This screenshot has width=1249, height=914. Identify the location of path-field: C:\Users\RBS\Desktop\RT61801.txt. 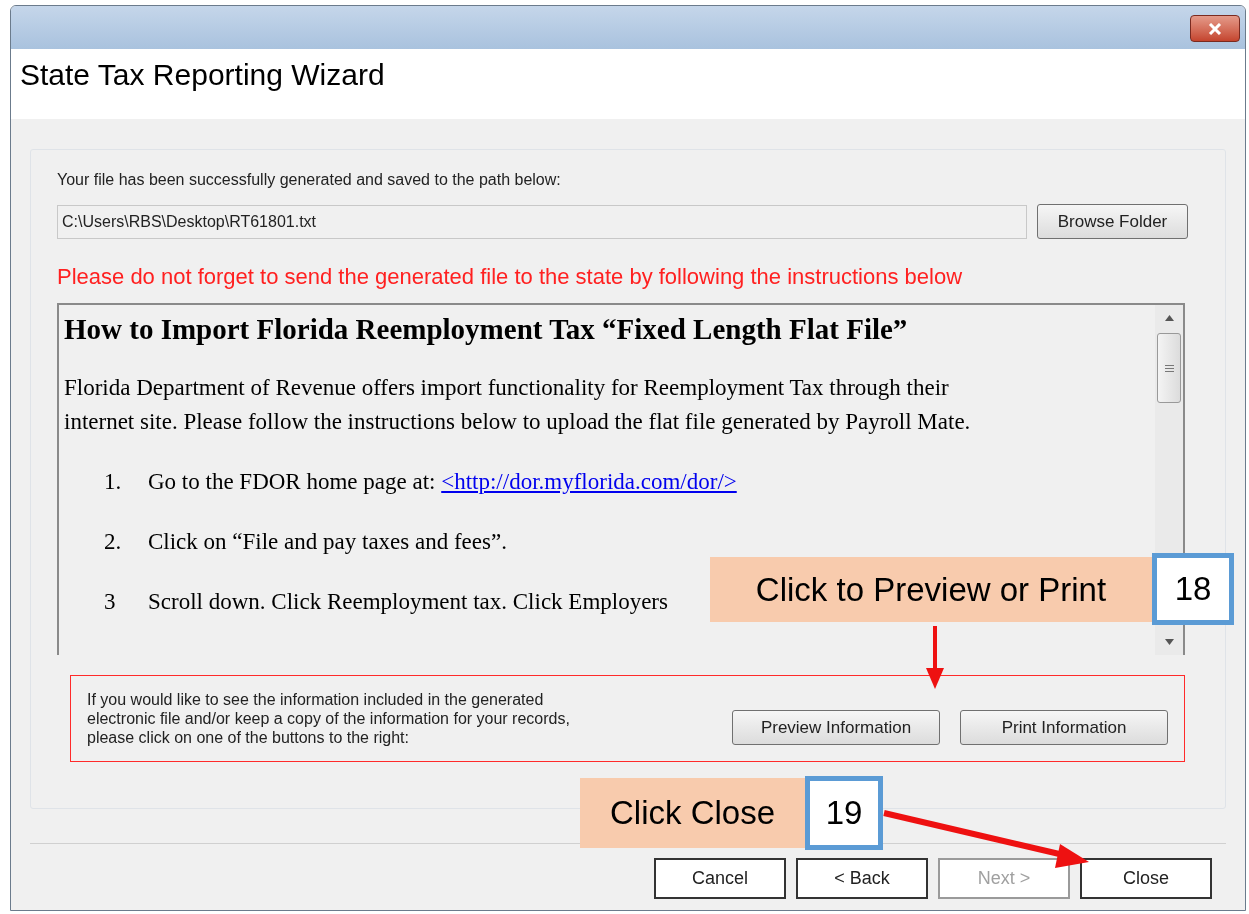
(542, 221).